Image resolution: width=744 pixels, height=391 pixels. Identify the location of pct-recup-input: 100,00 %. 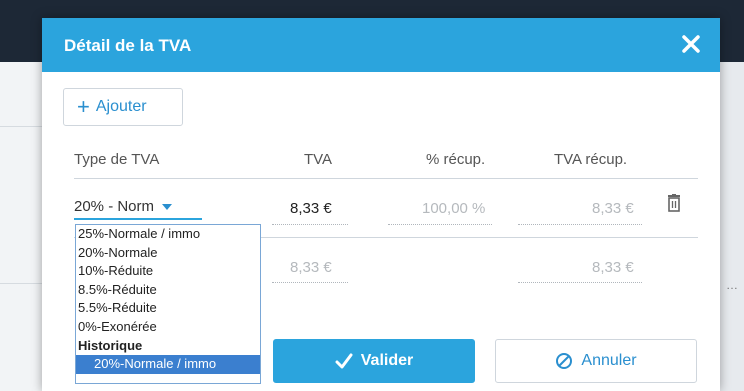
(453, 208).